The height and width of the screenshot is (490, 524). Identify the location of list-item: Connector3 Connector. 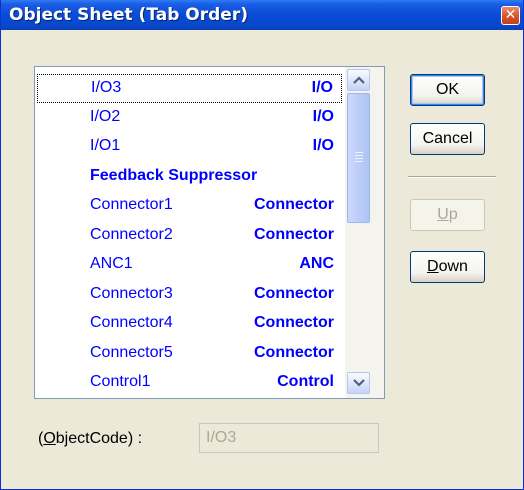
(189, 295).